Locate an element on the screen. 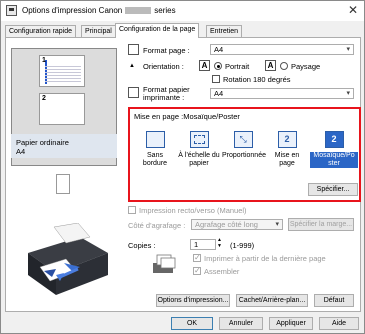 This screenshot has width=365, height=334. paper-orientation-icon is located at coordinates (63, 184).